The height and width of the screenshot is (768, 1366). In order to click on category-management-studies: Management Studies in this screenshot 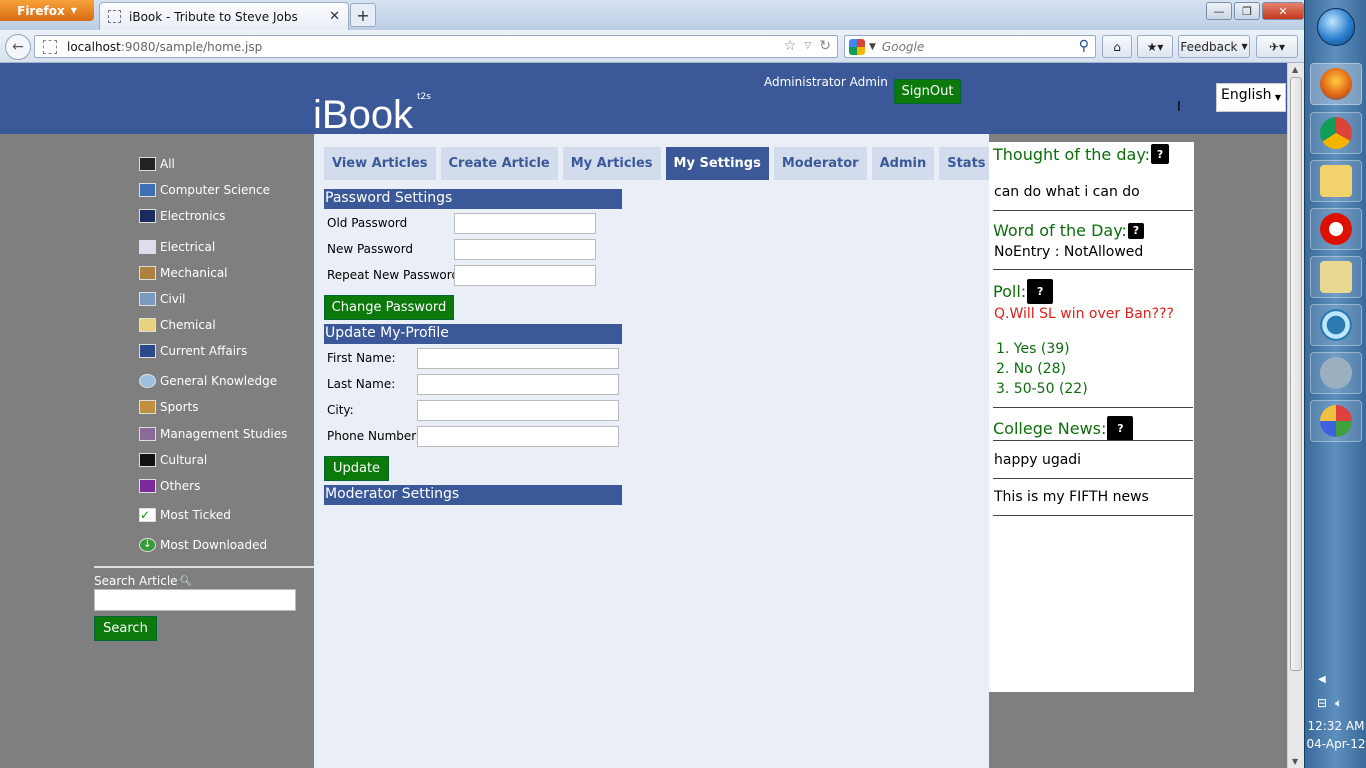, I will do `click(213, 434)`.